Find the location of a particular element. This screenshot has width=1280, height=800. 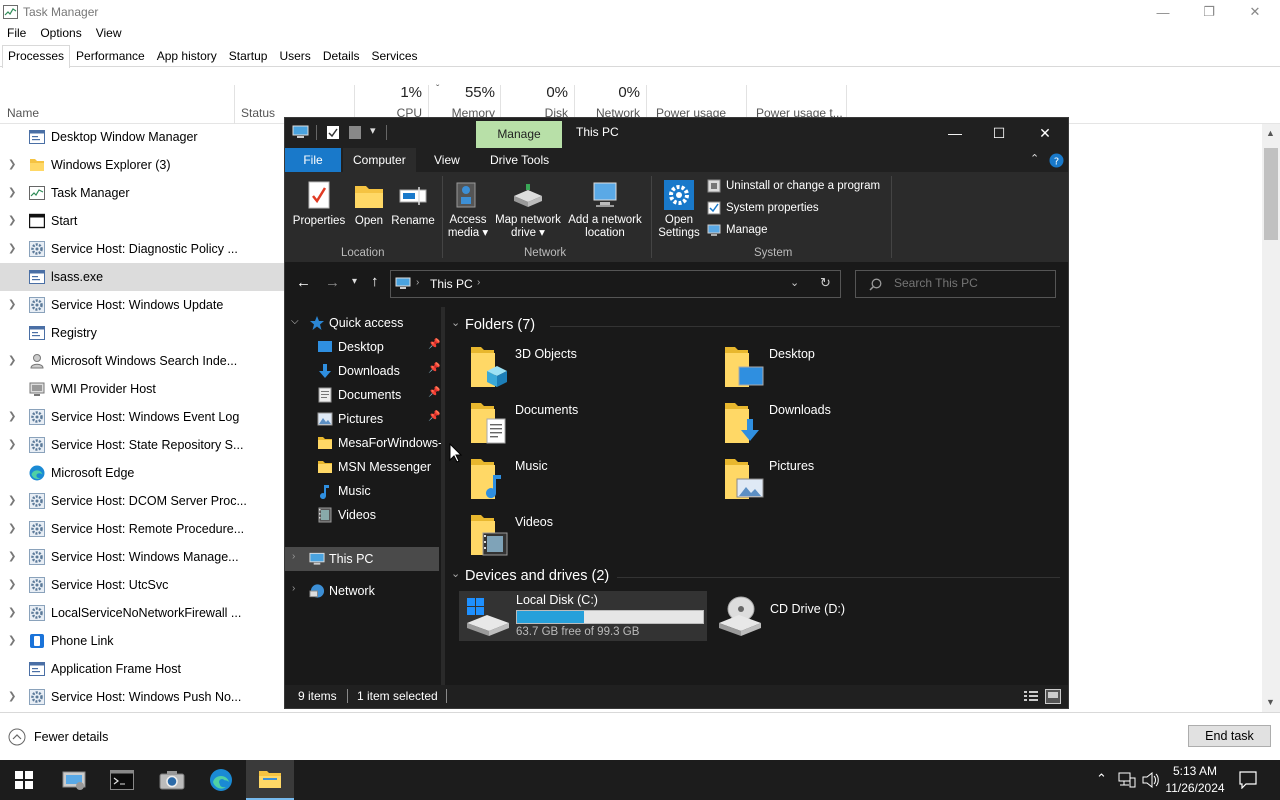

process-list-scrollbar: ▲ ▼ is located at coordinates (1271, 418).